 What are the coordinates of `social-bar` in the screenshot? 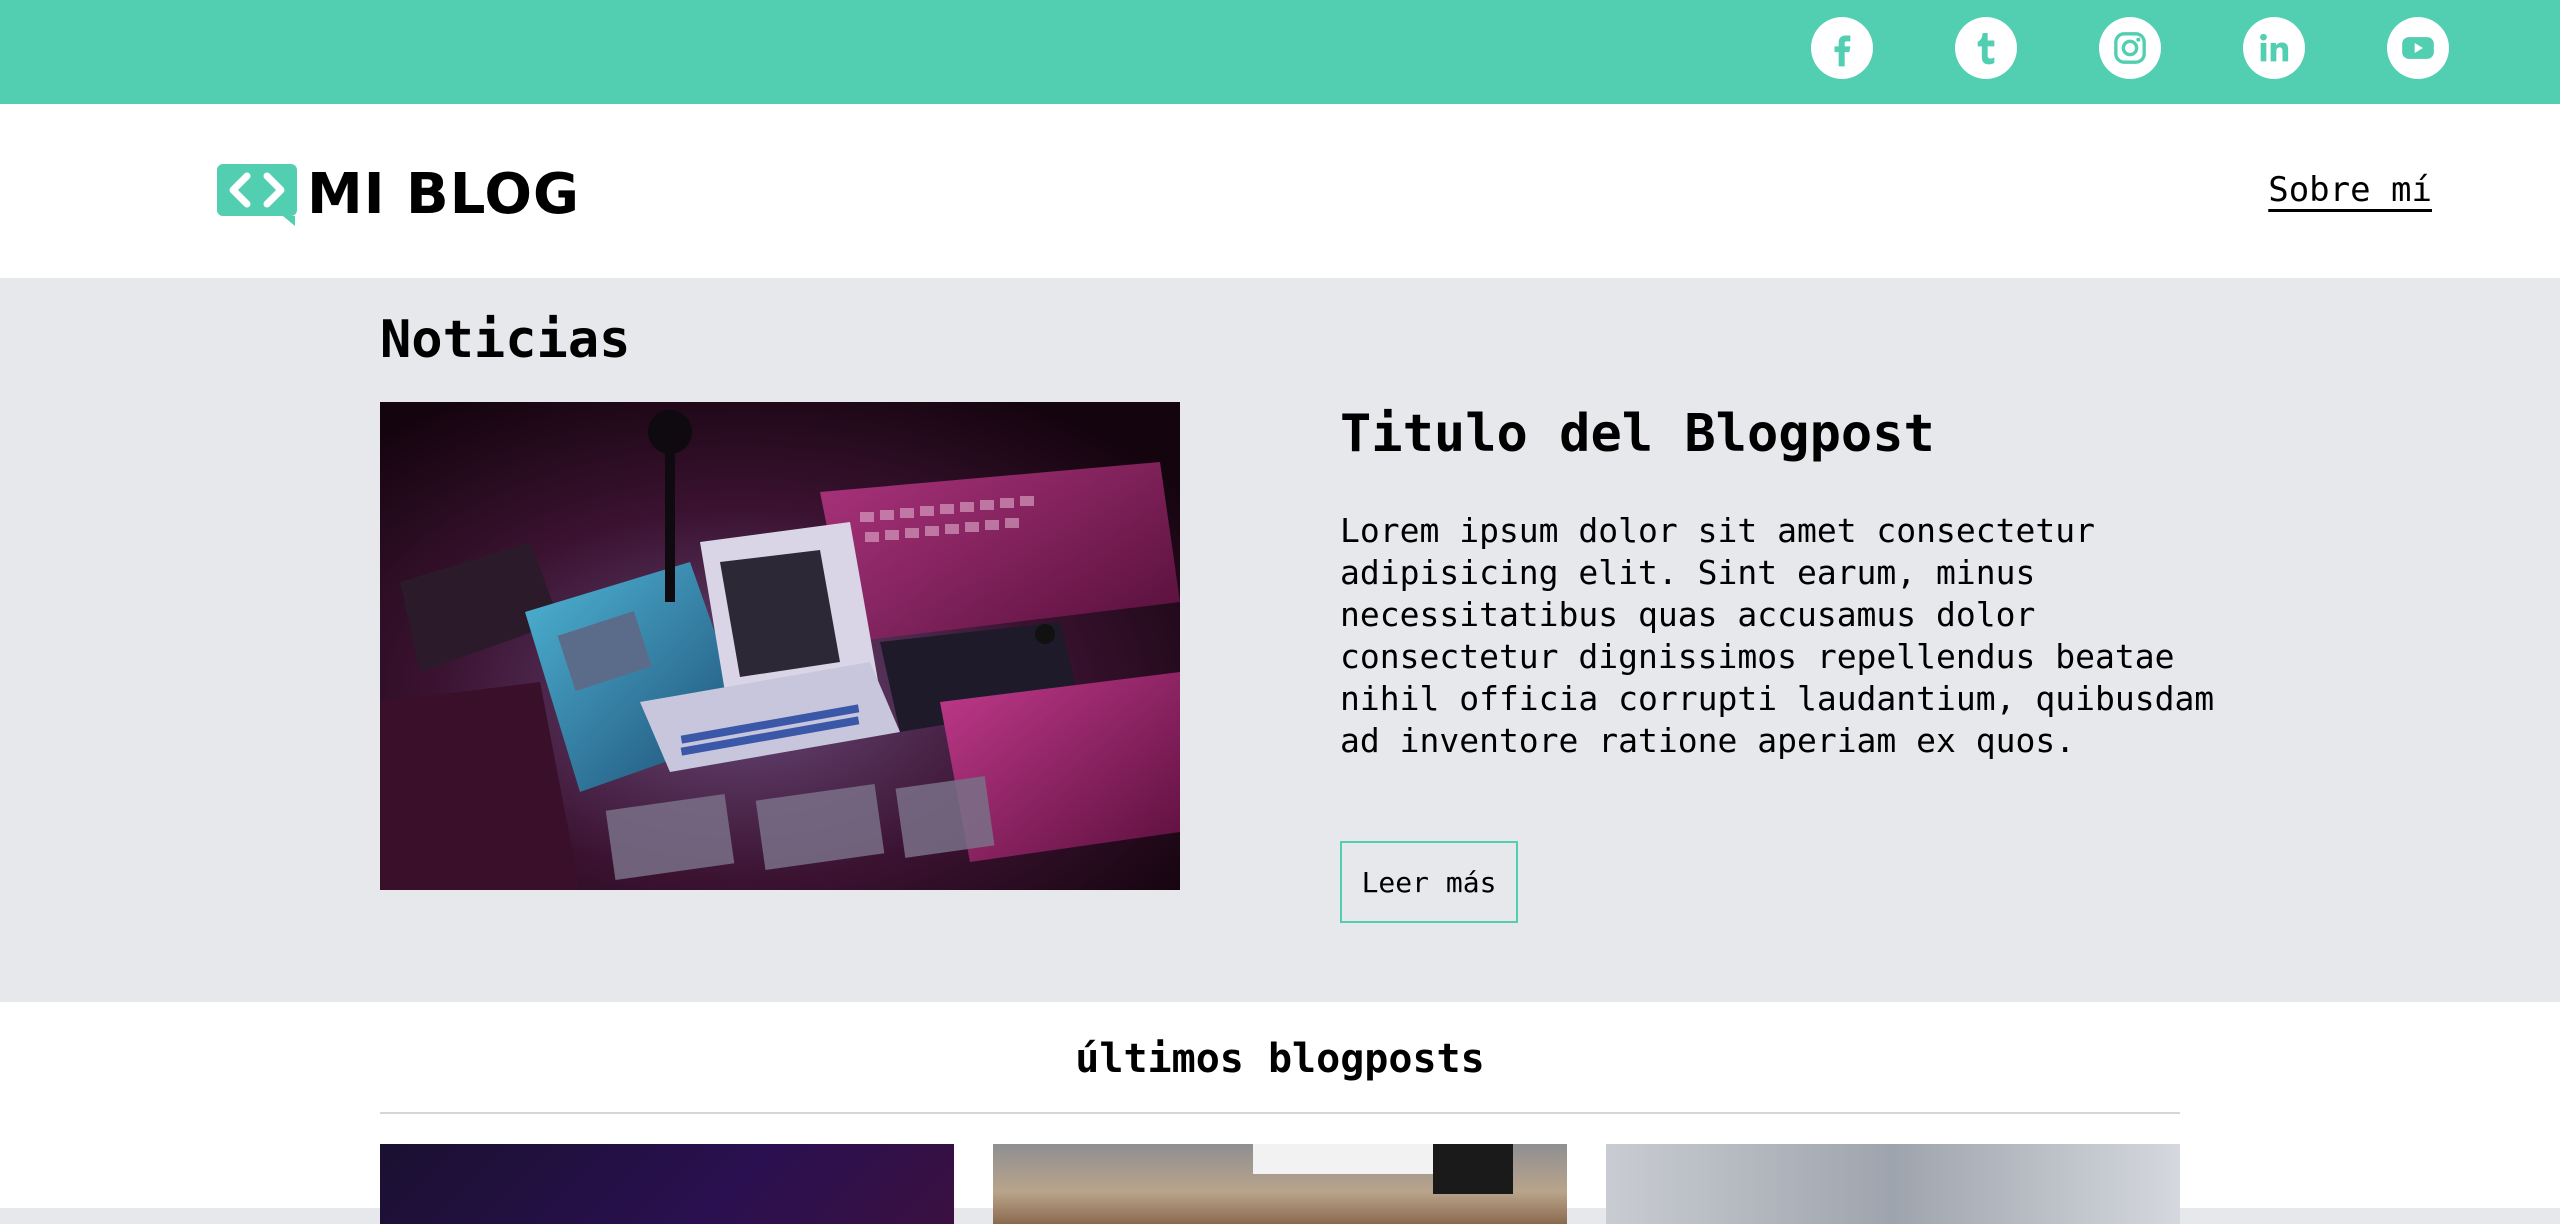 It's located at (1280, 52).